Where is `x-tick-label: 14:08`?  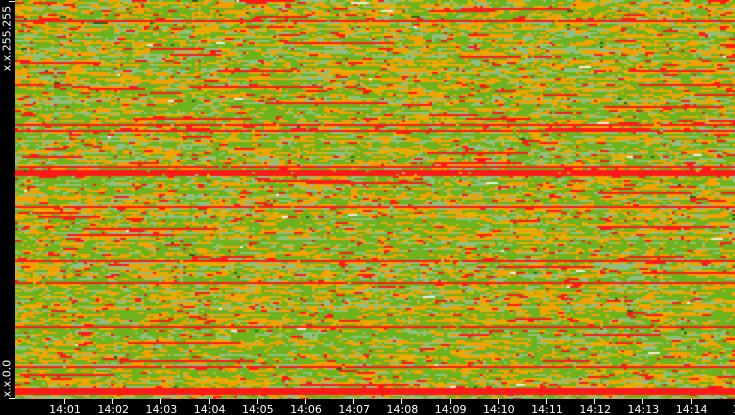 x-tick-label: 14:08 is located at coordinates (402, 409).